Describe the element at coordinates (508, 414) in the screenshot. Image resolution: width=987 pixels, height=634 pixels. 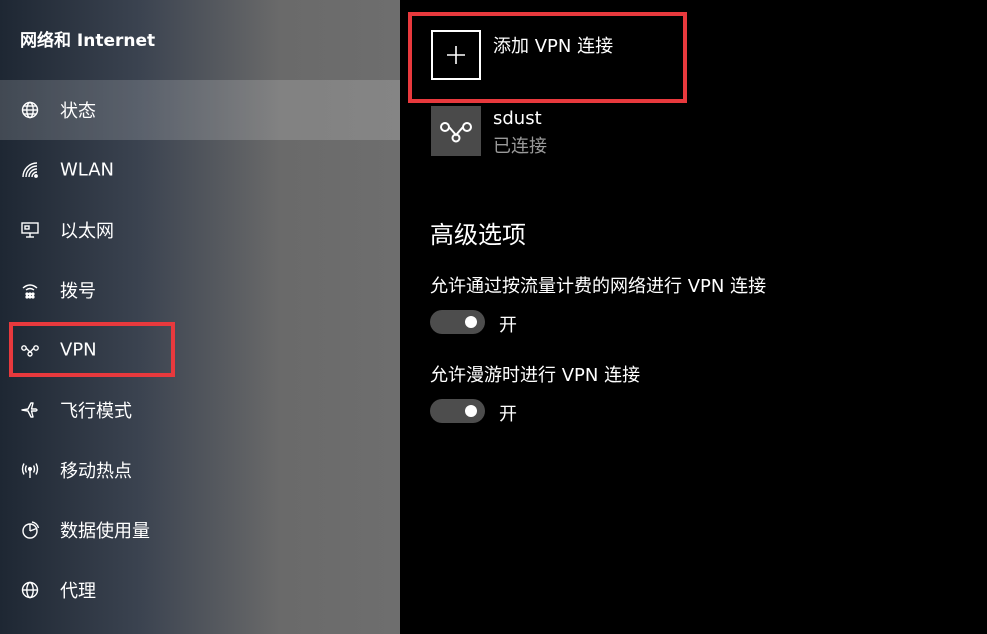
I see `roaming-toggle-state: 开` at that location.